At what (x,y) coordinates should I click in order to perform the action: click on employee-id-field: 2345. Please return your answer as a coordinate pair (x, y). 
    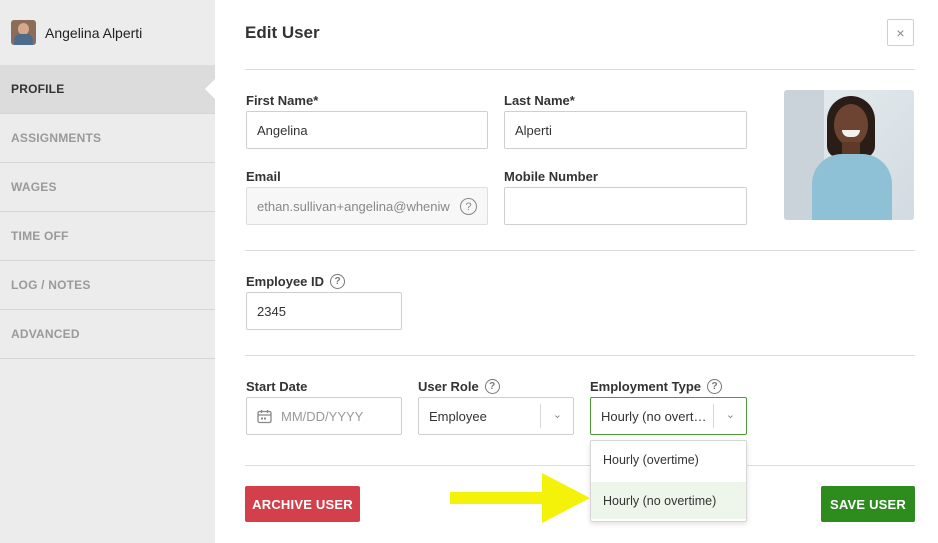
    Looking at the image, I should click on (324, 311).